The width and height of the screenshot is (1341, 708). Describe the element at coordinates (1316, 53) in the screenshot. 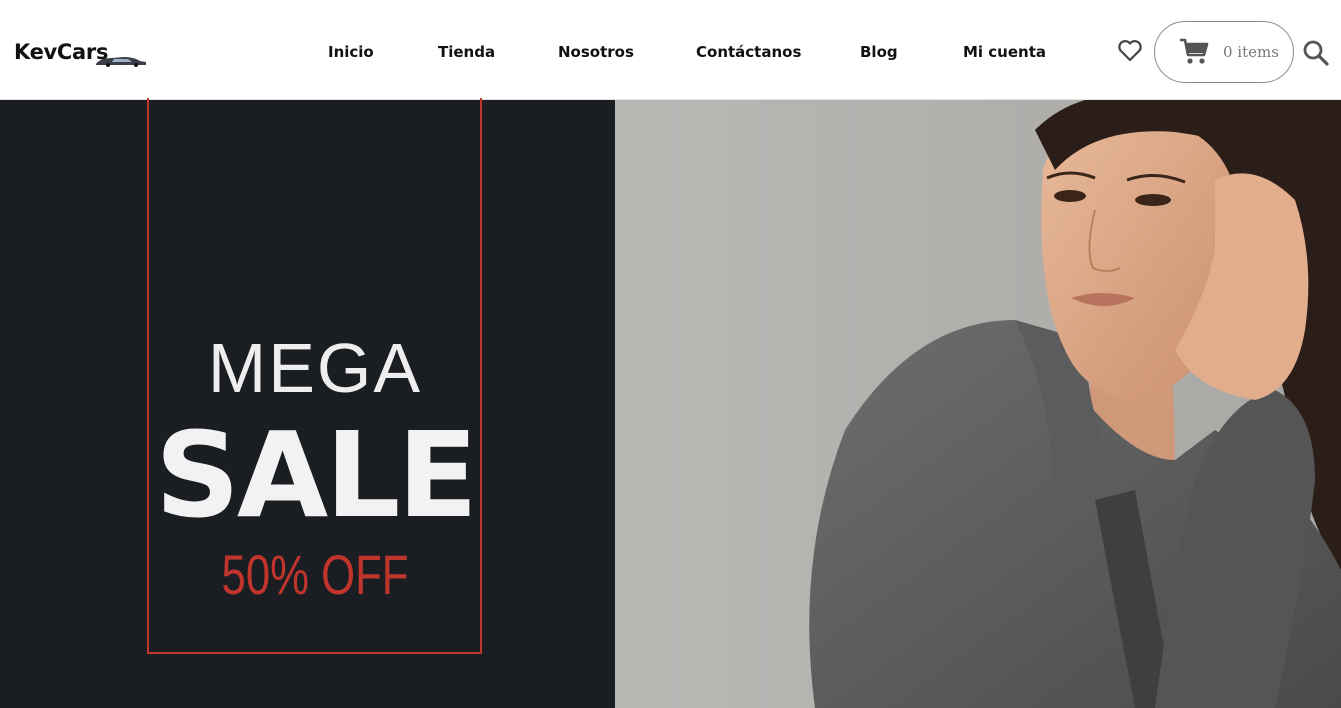

I see `search-icon` at that location.